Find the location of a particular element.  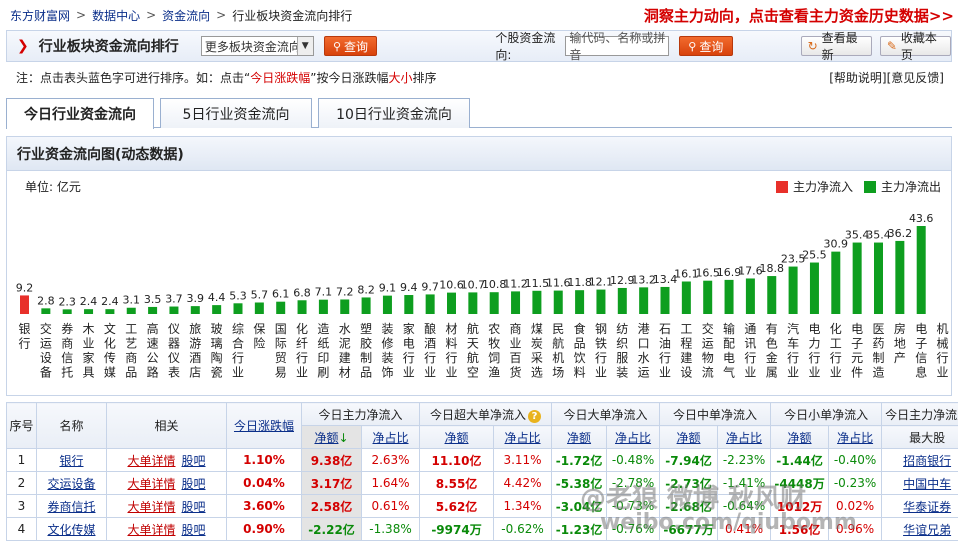

header-main-ratio-sort: 净占比 is located at coordinates (391, 438).